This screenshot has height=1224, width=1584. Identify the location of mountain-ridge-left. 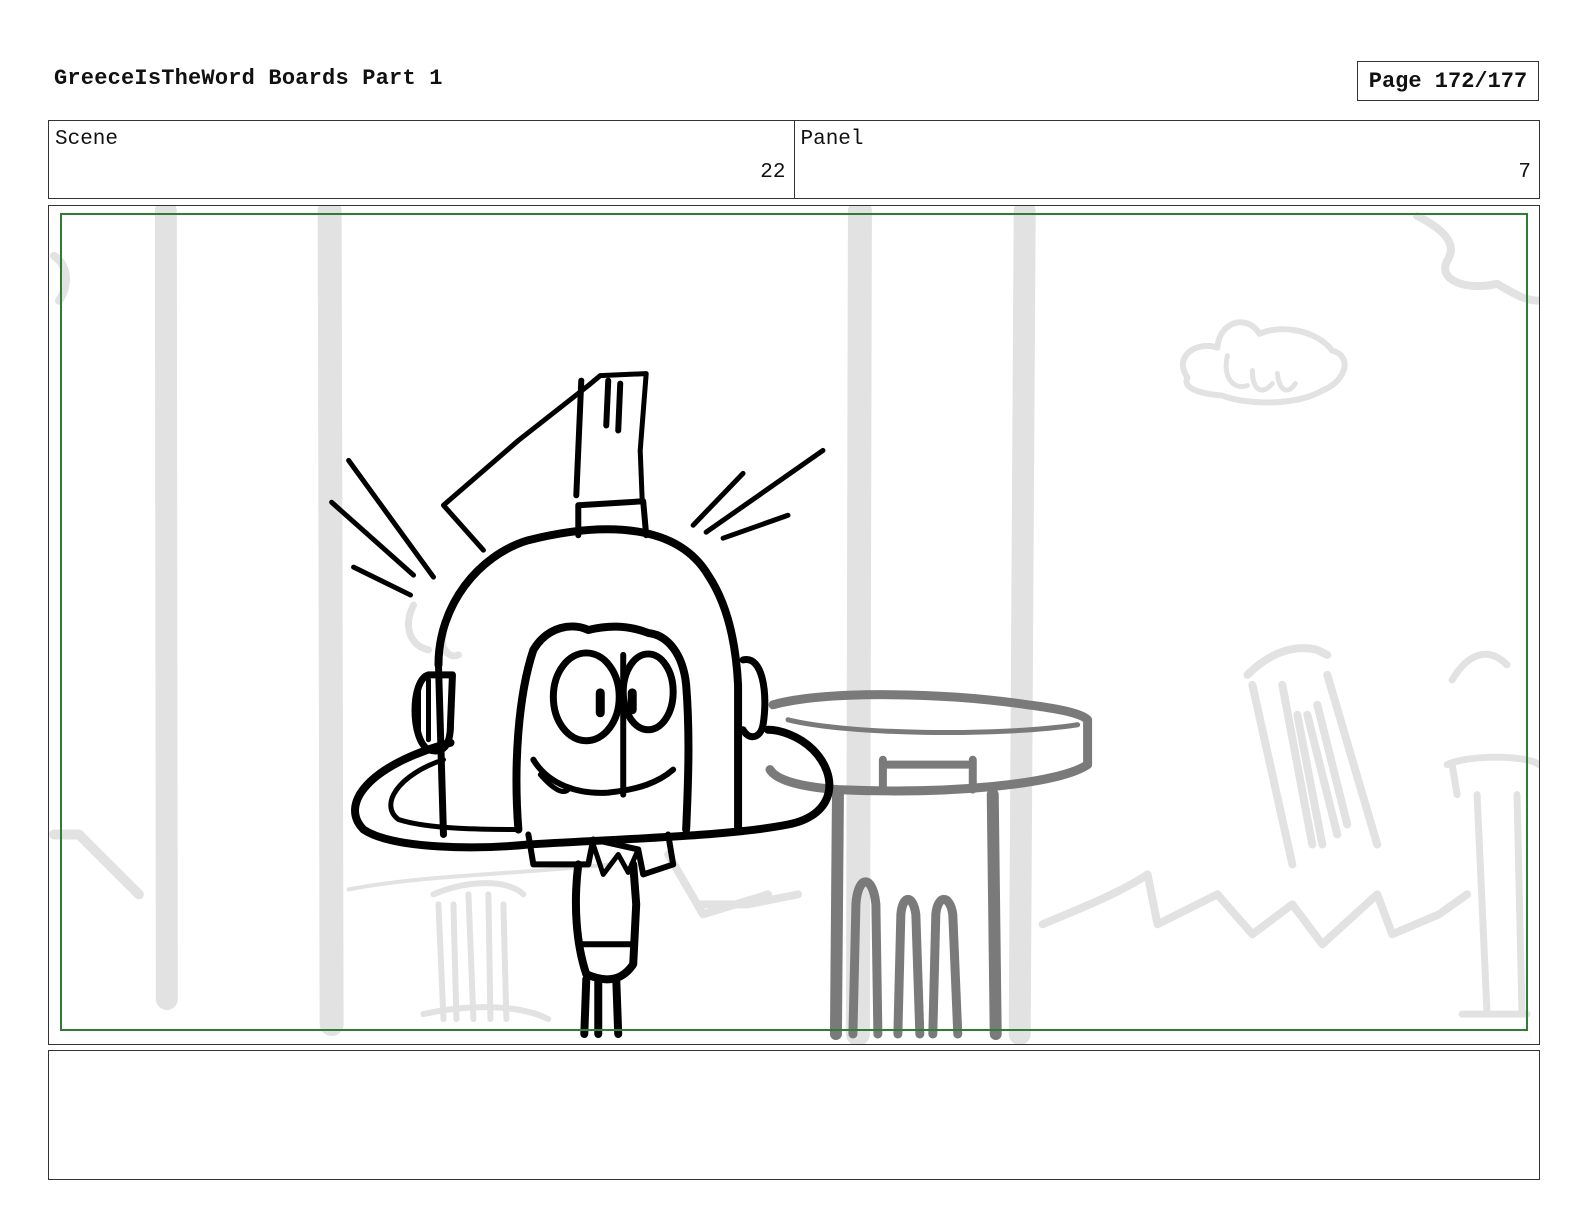
(96, 864).